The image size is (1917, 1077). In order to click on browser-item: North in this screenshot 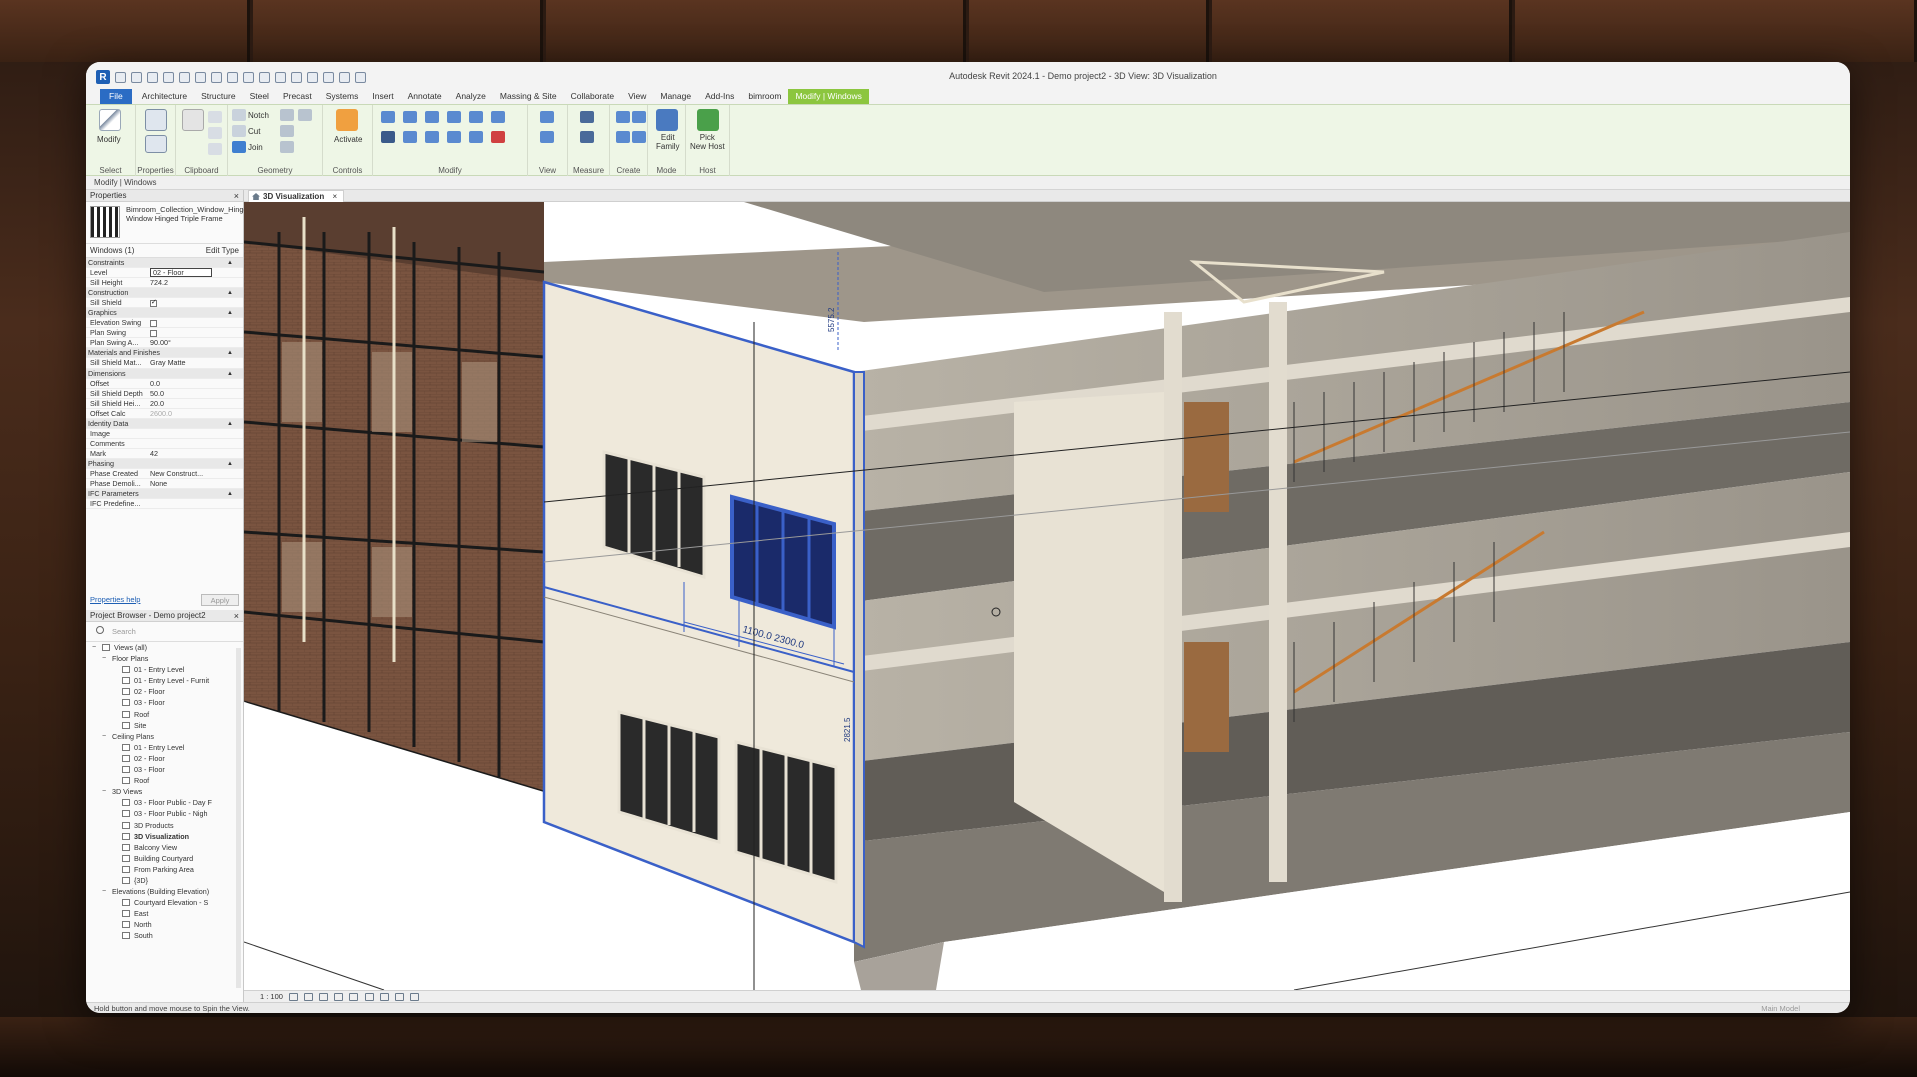, I will do `click(164, 924)`.